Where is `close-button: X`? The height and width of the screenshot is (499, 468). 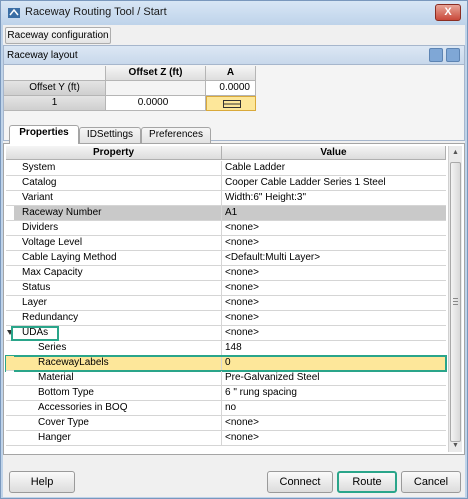
close-button: X is located at coordinates (448, 12).